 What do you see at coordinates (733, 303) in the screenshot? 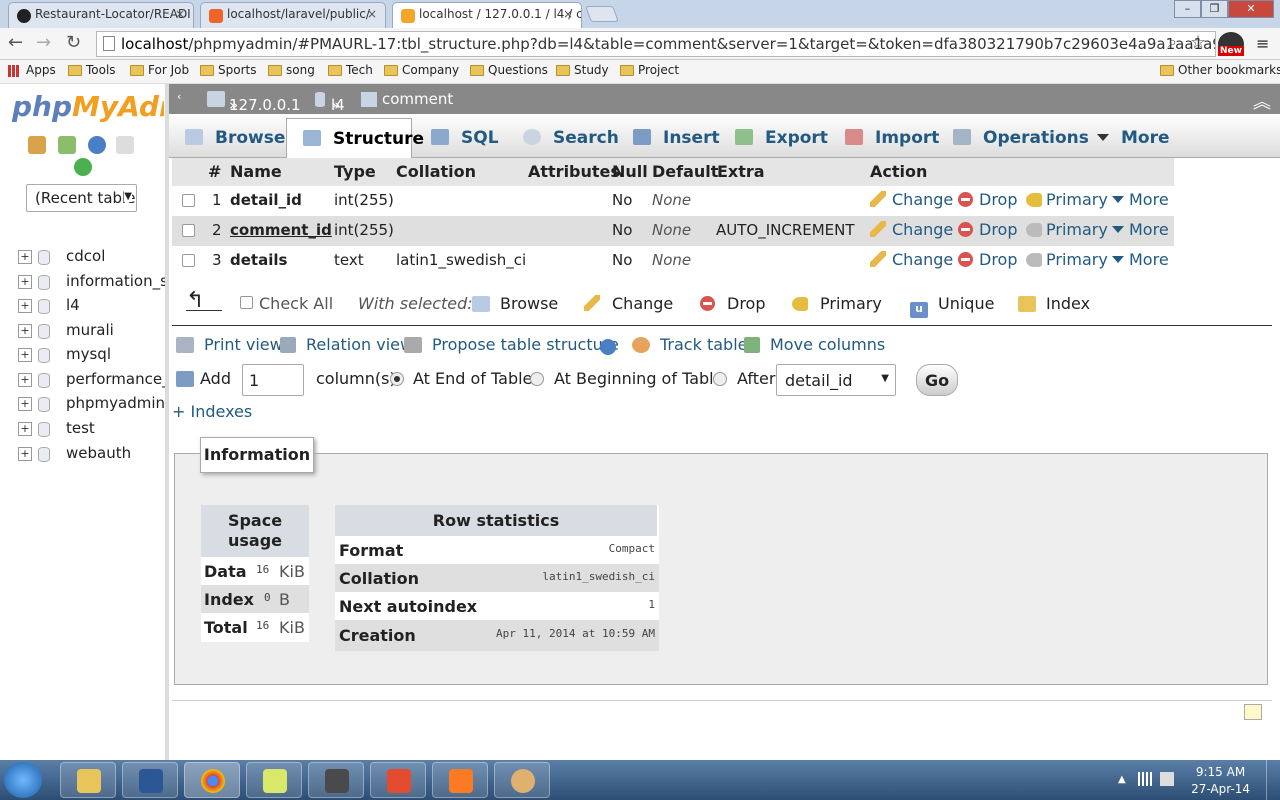
I see `bulk-drop-button: Drop` at bounding box center [733, 303].